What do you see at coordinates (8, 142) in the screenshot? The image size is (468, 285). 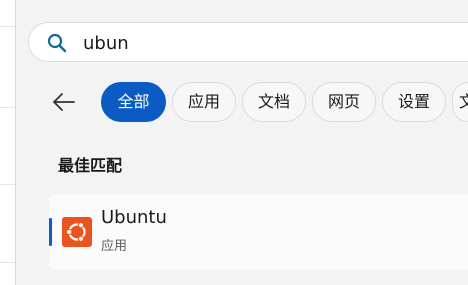 I see `background-window-strip` at bounding box center [8, 142].